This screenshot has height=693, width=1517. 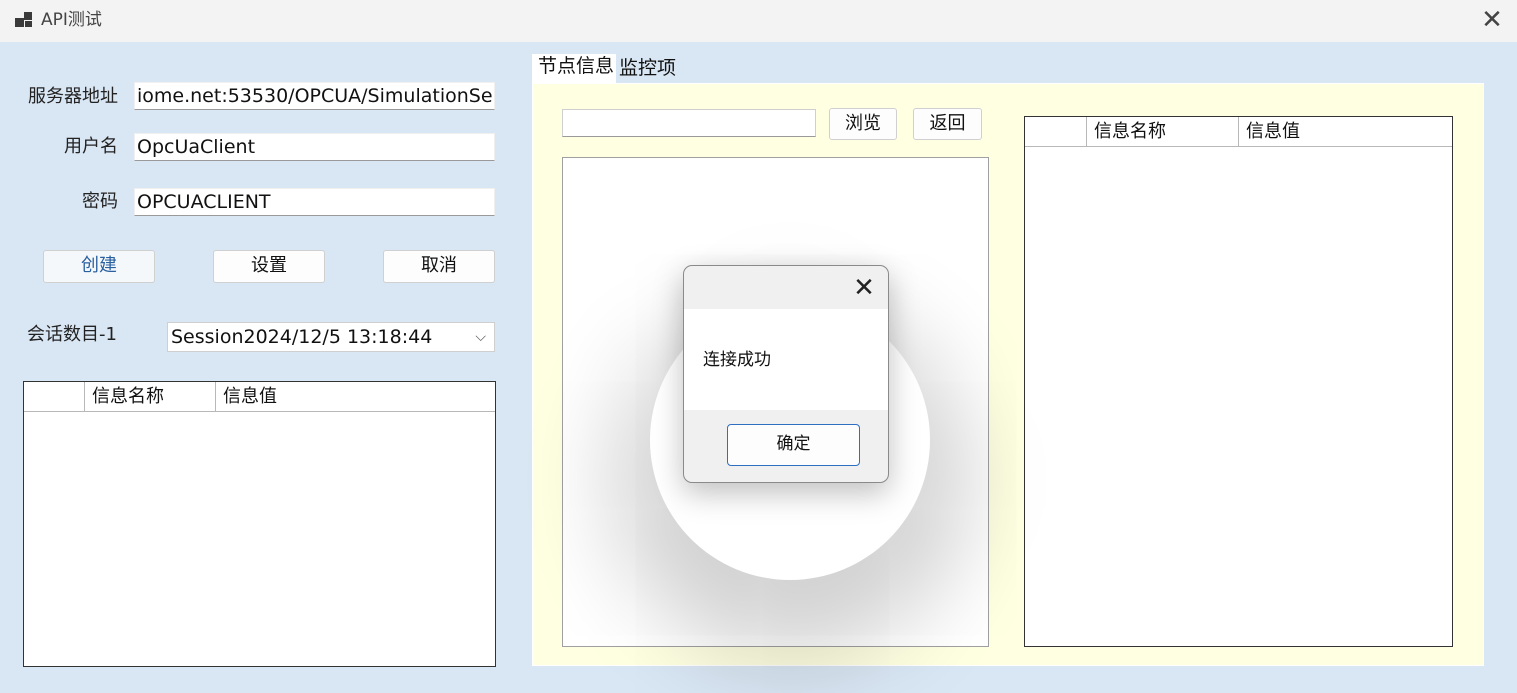 I want to click on title-bar: API测试 ✕, so click(x=758, y=21).